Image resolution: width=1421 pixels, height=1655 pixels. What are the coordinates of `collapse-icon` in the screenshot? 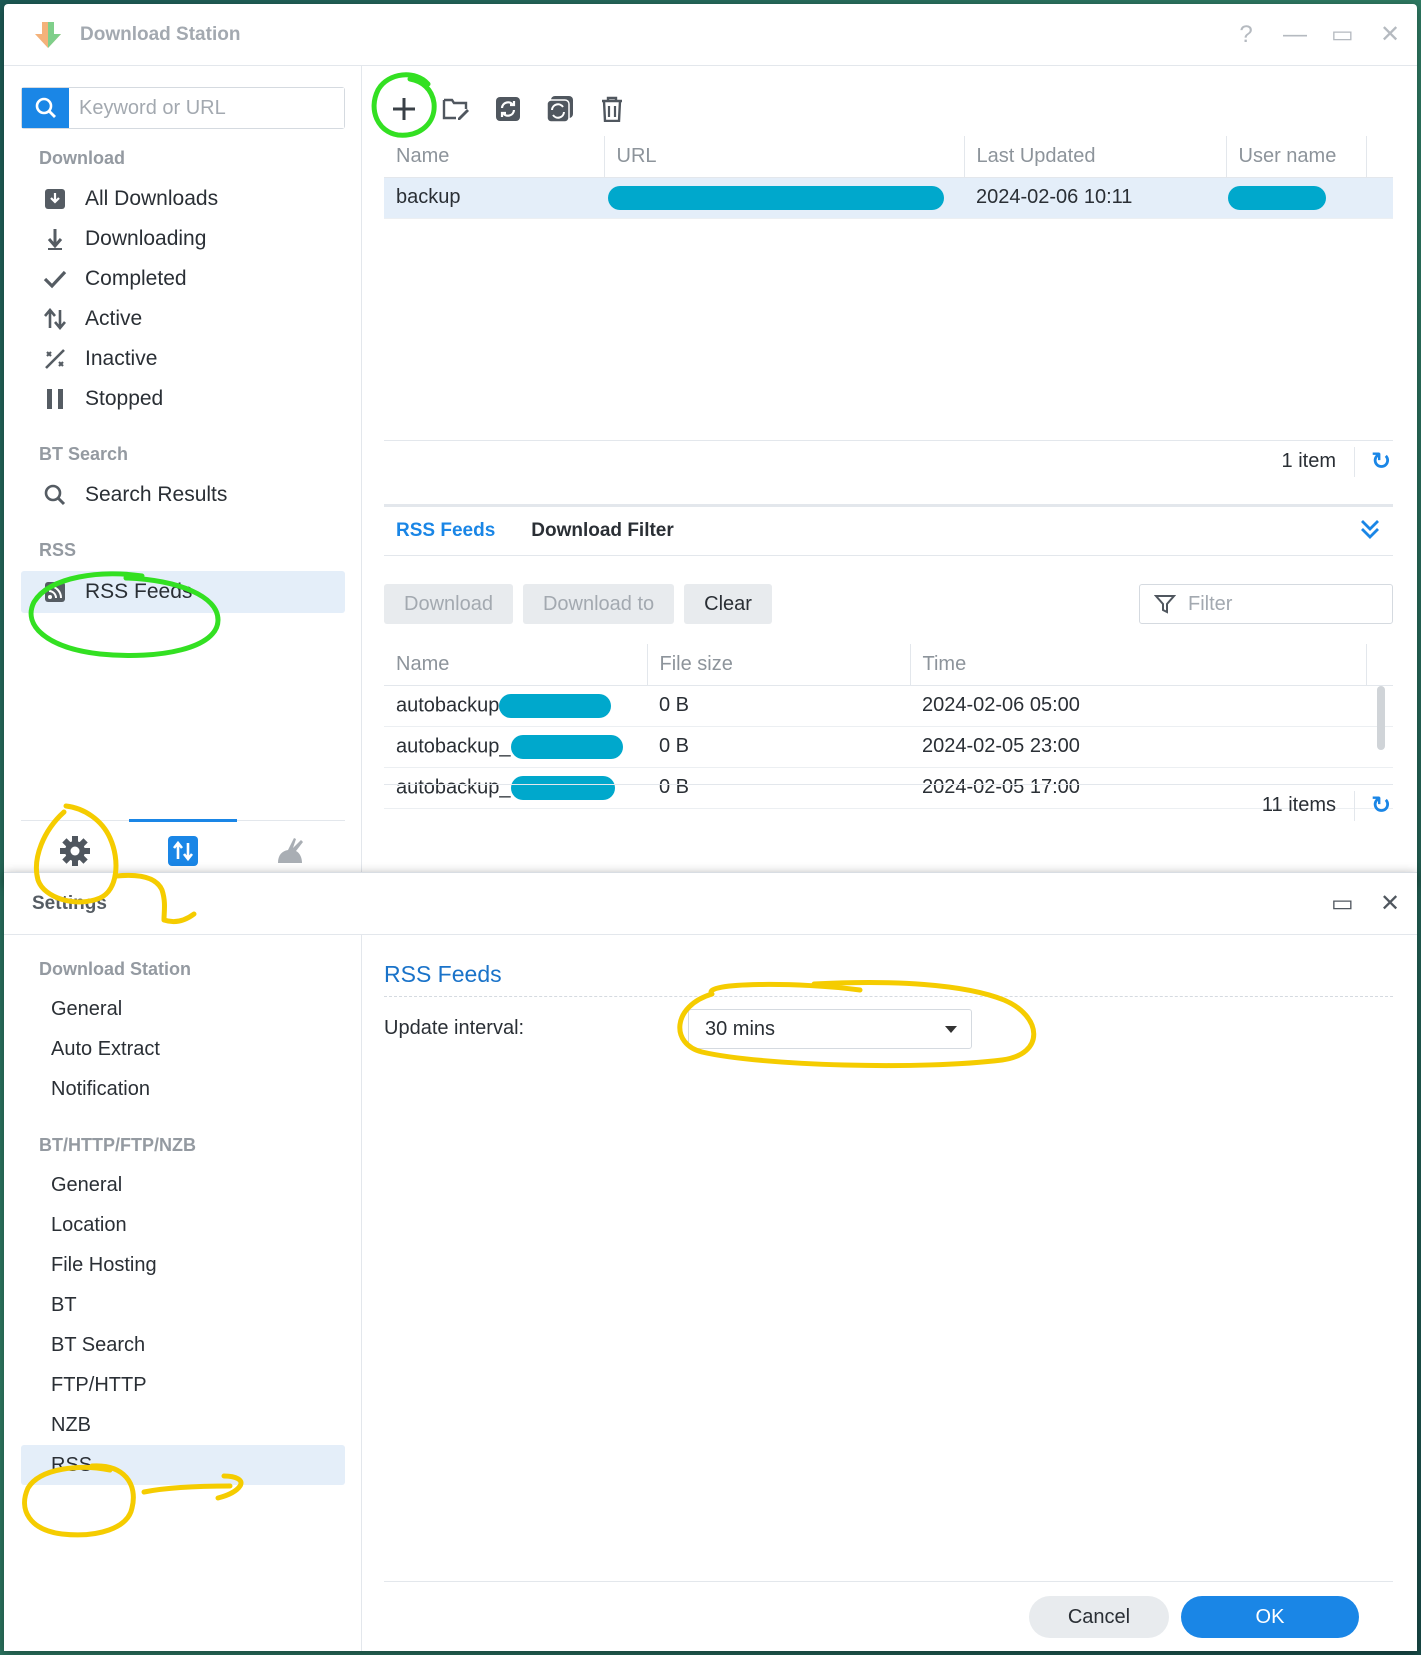 It's located at (1370, 531).